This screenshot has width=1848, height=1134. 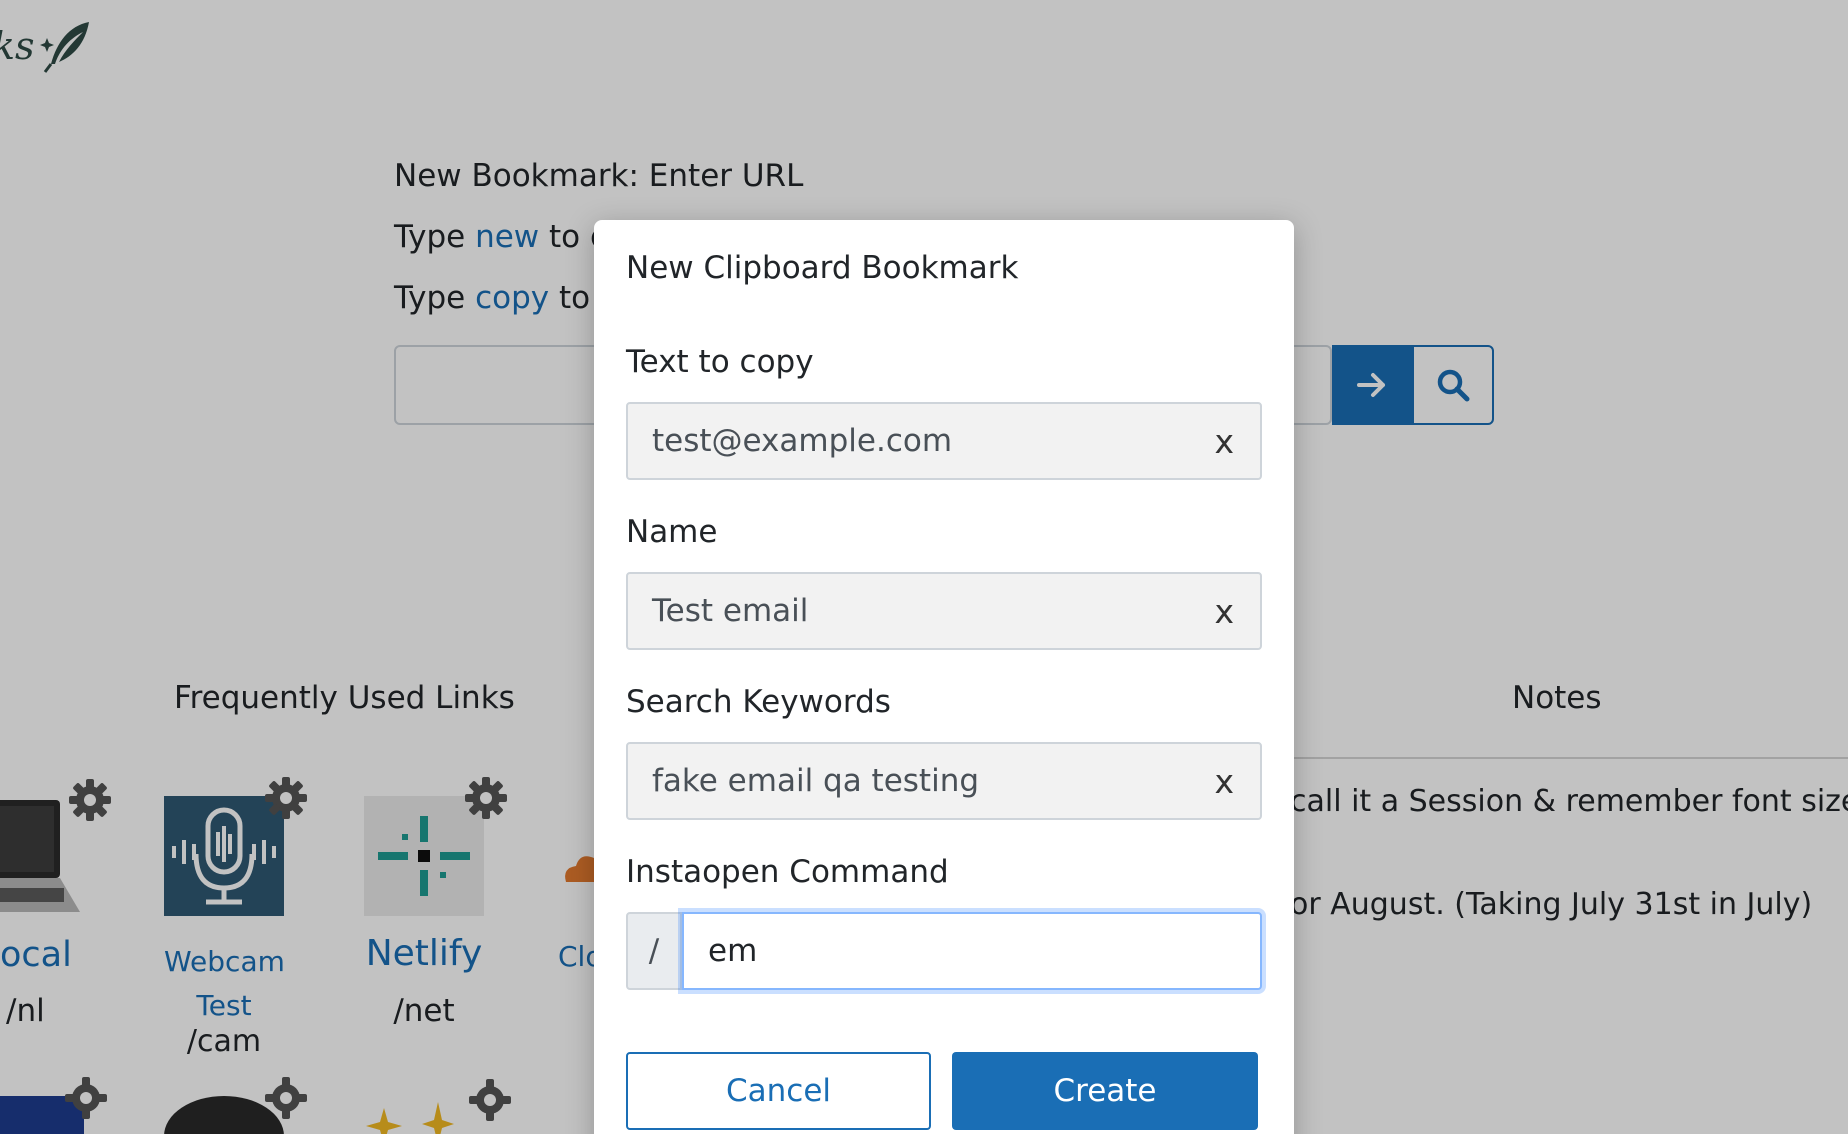 I want to click on instaopen-command-value: em, so click(x=733, y=951).